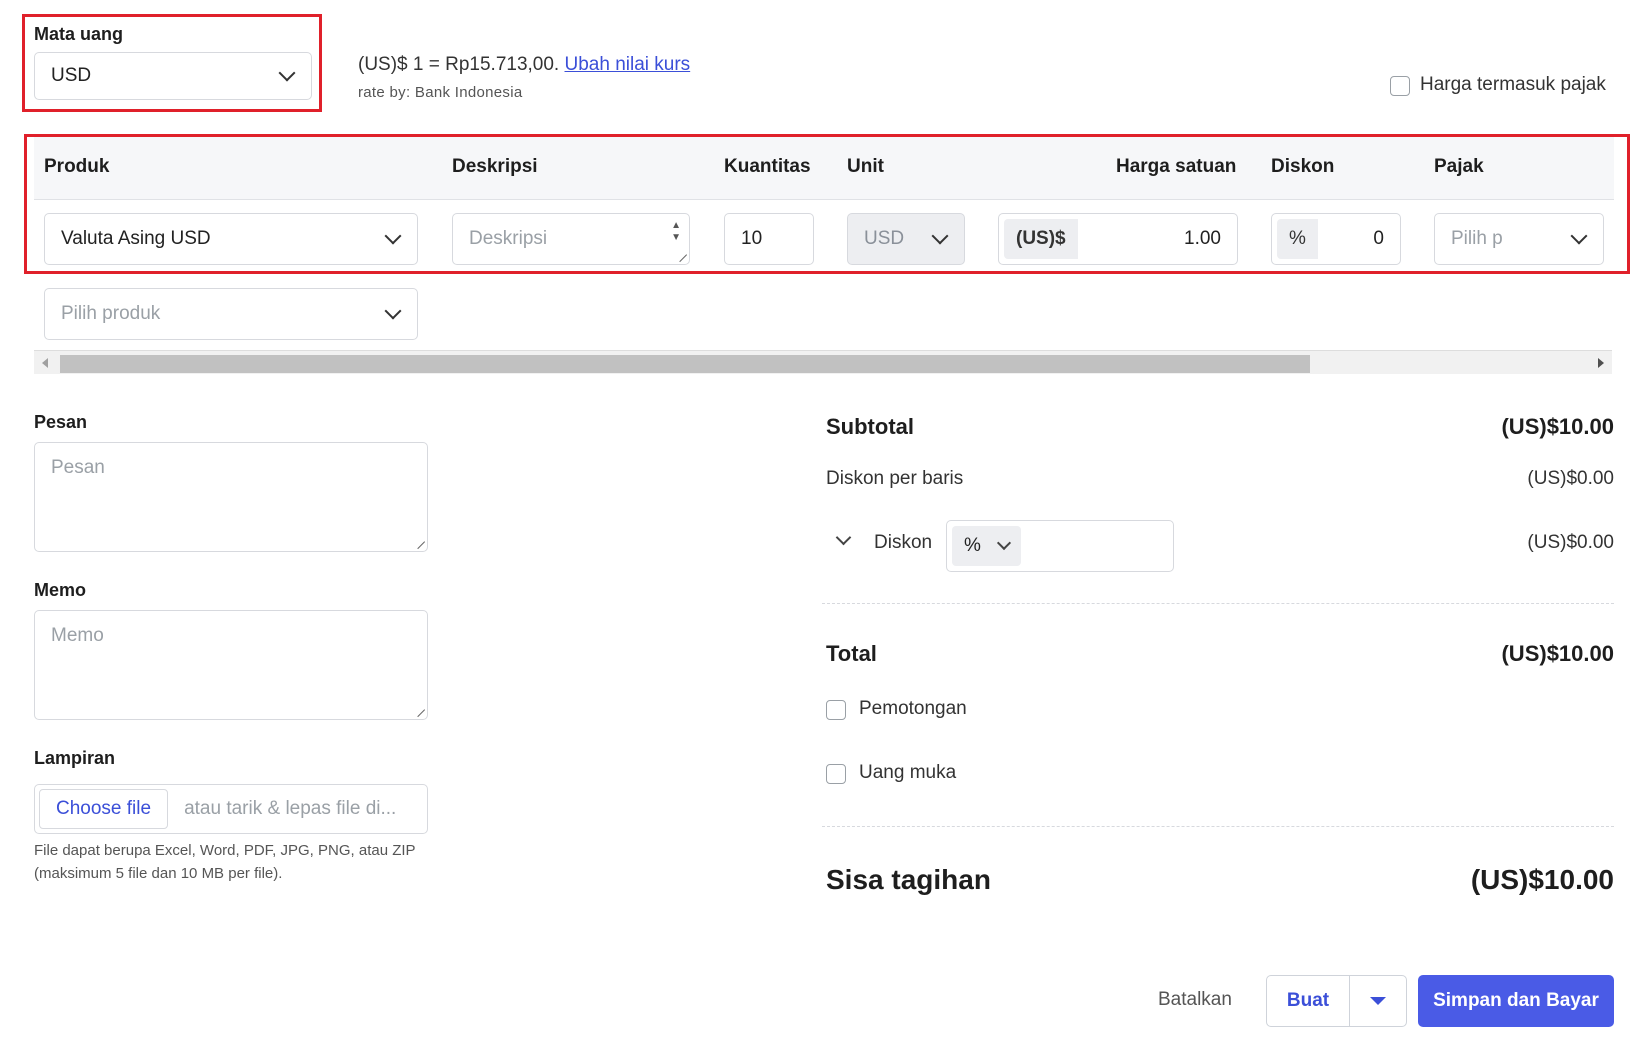 Image resolution: width=1636 pixels, height=1040 pixels. Describe the element at coordinates (870, 426) in the screenshot. I see `subtotal-label: Subtotal` at that location.